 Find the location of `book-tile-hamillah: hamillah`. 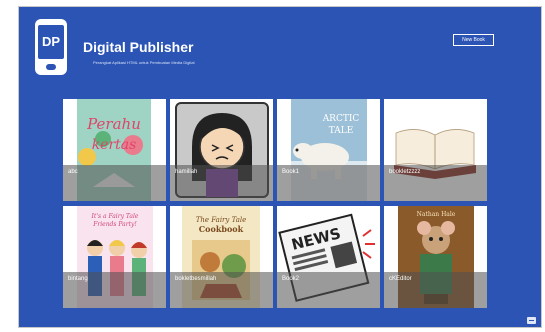

book-tile-hamillah: hamillah is located at coordinates (221, 150).